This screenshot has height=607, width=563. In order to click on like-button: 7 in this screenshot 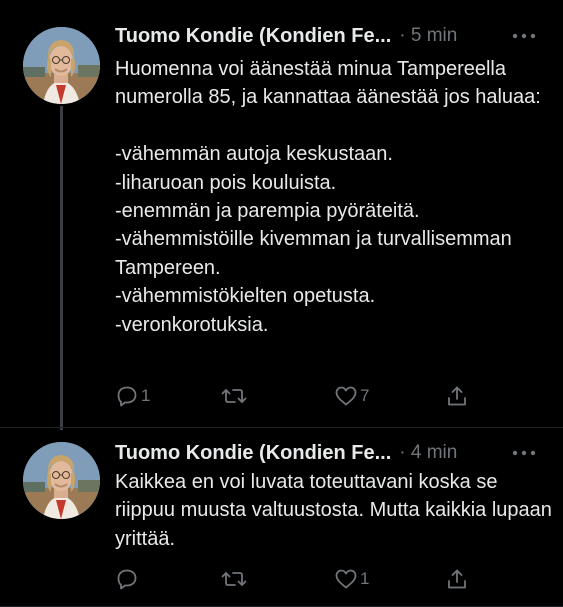, I will do `click(351, 396)`.